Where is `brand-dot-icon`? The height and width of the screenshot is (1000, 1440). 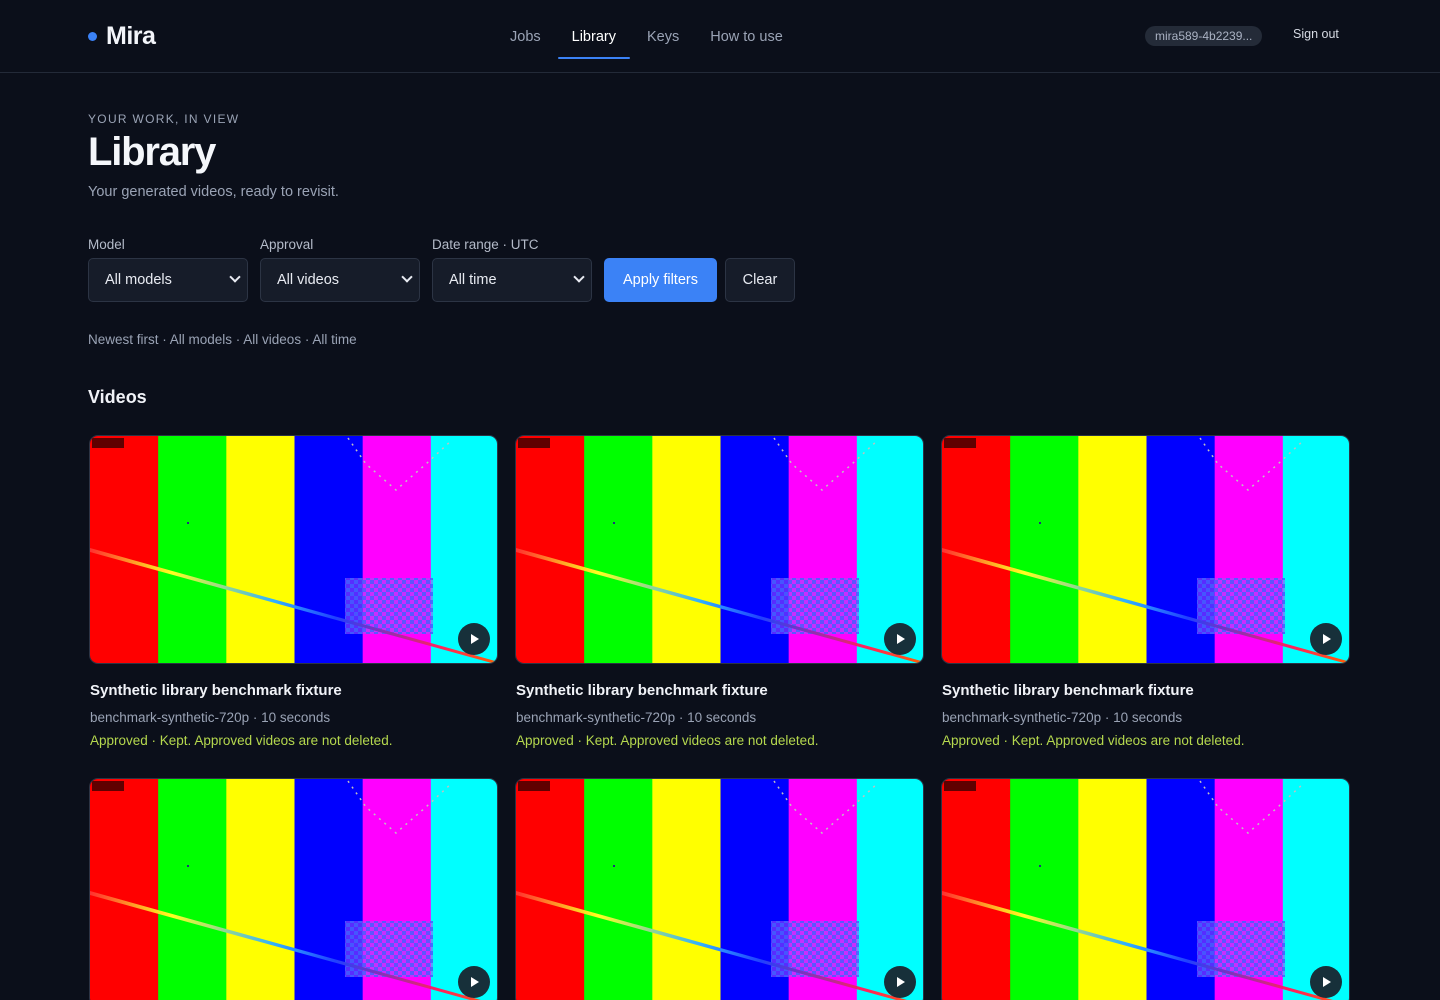
brand-dot-icon is located at coordinates (92, 36).